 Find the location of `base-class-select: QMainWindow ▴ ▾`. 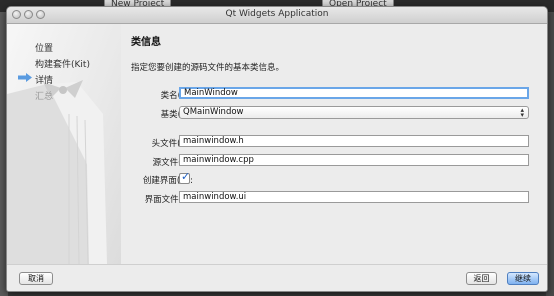

base-class-select: QMainWindow ▴ ▾ is located at coordinates (354, 112).